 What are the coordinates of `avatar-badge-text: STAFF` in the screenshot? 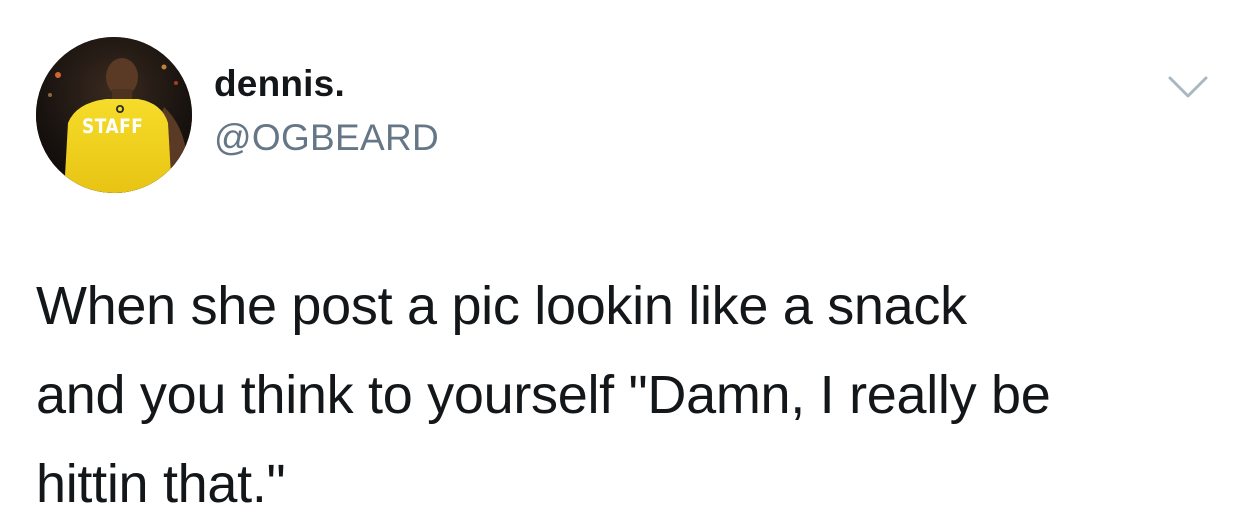 It's located at (113, 127).